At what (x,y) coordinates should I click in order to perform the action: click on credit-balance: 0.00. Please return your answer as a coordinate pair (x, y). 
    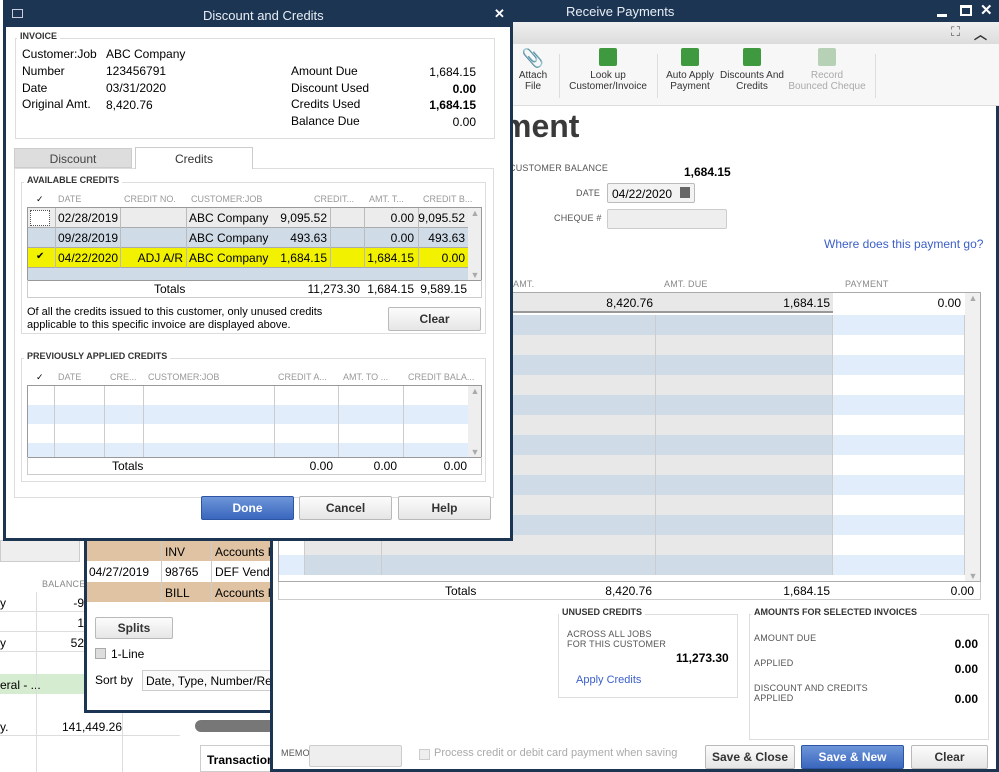
    Looking at the image, I should click on (453, 258).